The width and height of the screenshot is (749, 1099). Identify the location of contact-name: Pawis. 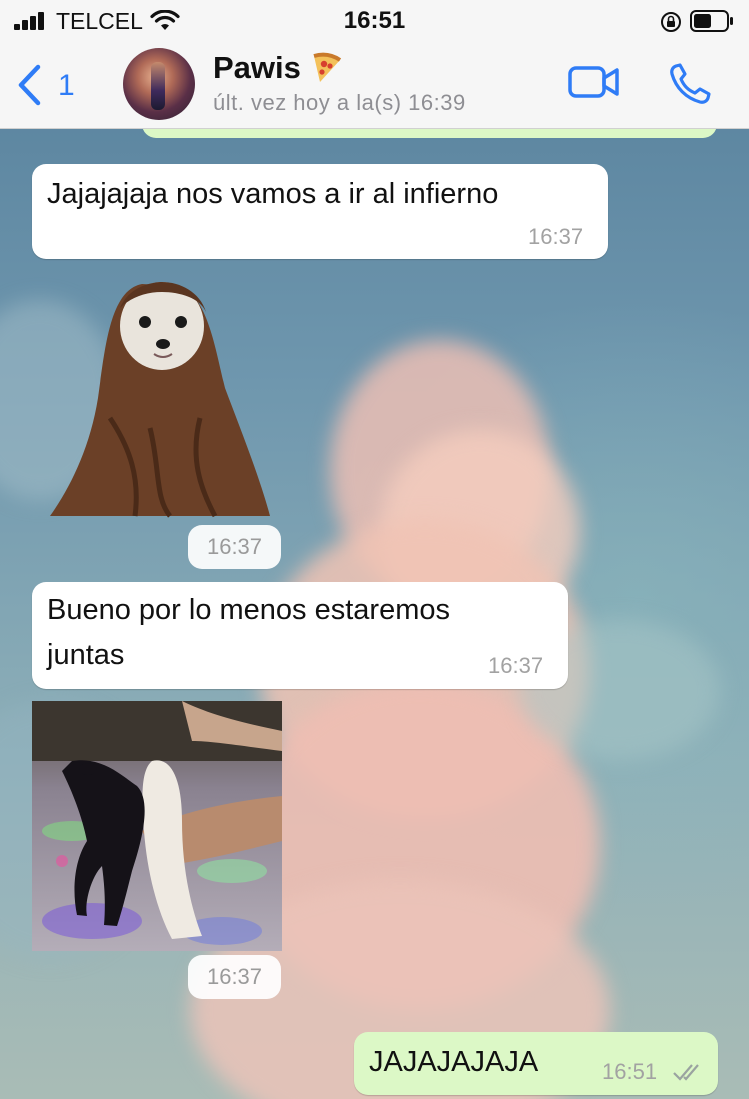
(257, 68).